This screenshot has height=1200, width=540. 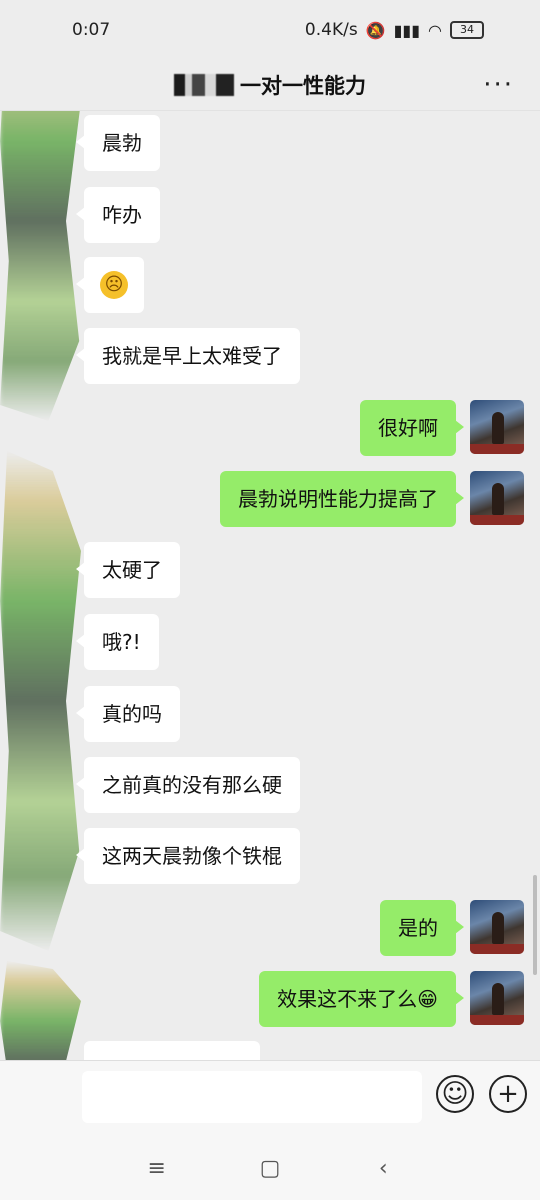 What do you see at coordinates (342, 499) in the screenshot?
I see `message-bubble: 晨勃说明性能力提高了` at bounding box center [342, 499].